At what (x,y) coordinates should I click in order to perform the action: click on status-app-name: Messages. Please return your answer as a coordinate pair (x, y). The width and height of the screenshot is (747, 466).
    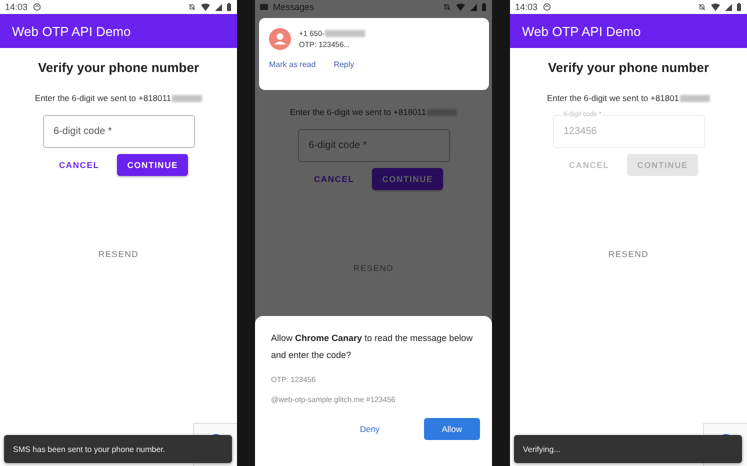
    Looking at the image, I should click on (293, 7).